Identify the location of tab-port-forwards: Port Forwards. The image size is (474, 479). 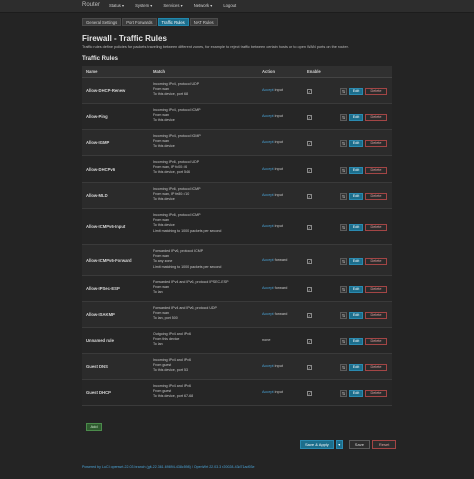
(139, 22).